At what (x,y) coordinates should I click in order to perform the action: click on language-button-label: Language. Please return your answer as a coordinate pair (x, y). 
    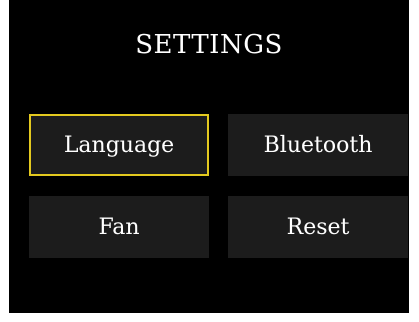
    Looking at the image, I should click on (119, 145).